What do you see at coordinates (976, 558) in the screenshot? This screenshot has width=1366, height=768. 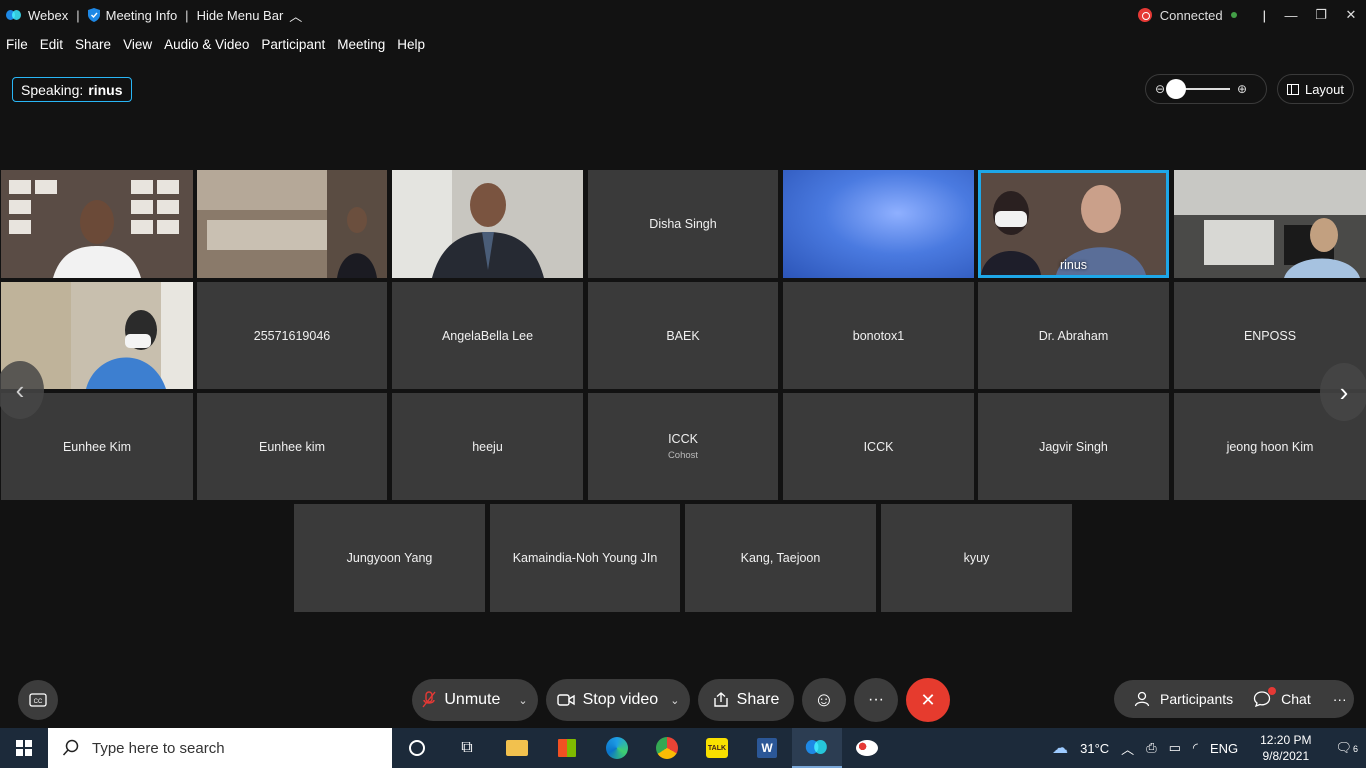 I see `participant-tile: kyuy` at bounding box center [976, 558].